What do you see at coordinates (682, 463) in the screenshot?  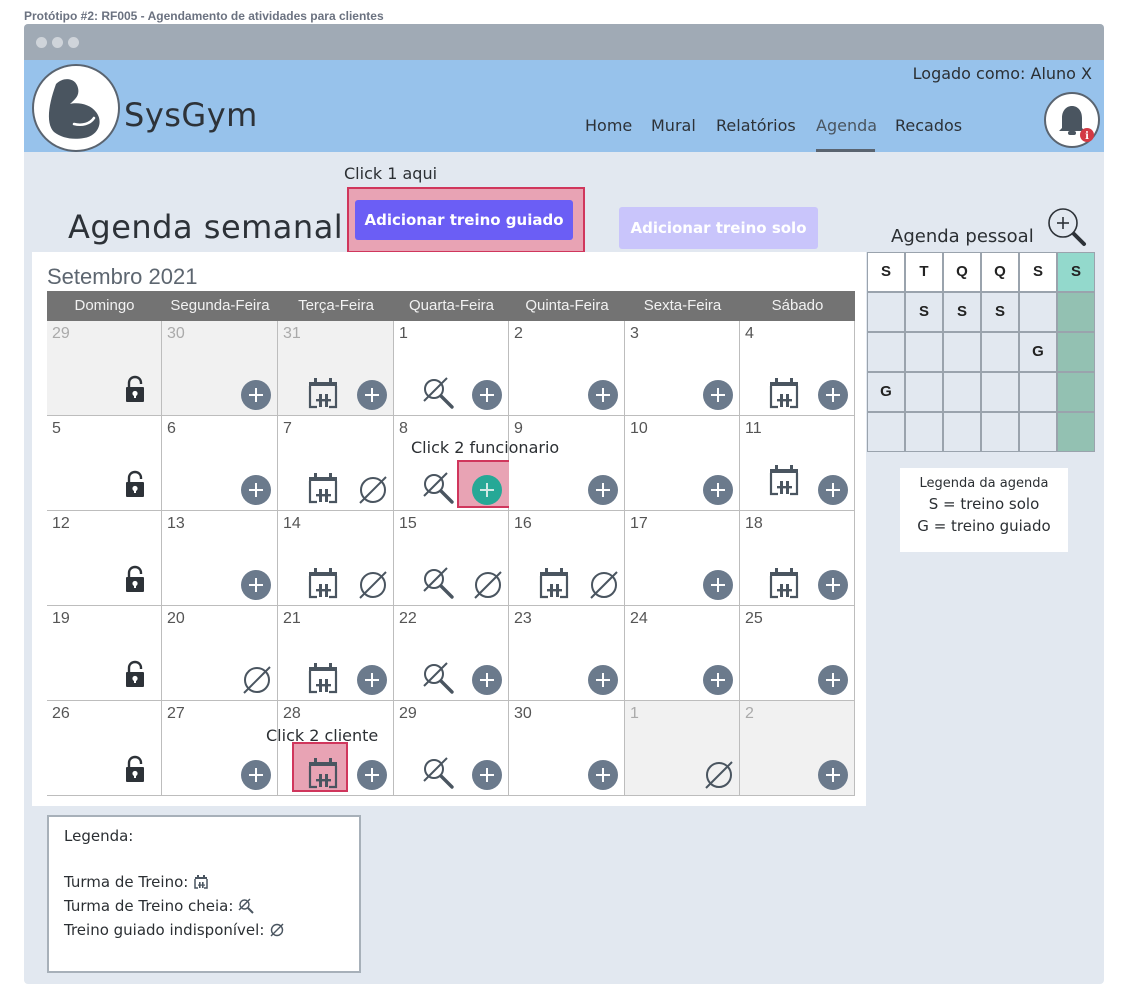 I see `calendar-day-cell: 10` at bounding box center [682, 463].